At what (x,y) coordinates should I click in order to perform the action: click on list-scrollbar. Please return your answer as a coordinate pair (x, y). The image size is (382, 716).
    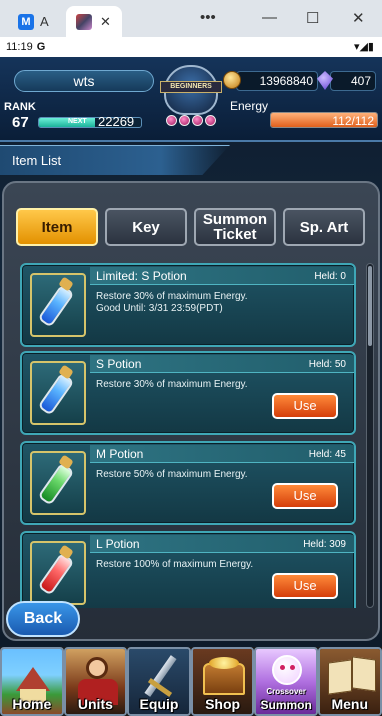
    Looking at the image, I should click on (370, 435).